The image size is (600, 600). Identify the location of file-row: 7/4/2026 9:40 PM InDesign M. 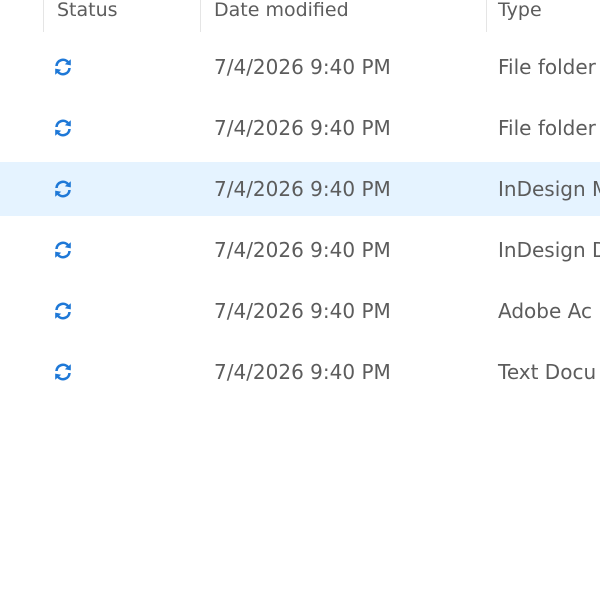
(300, 189).